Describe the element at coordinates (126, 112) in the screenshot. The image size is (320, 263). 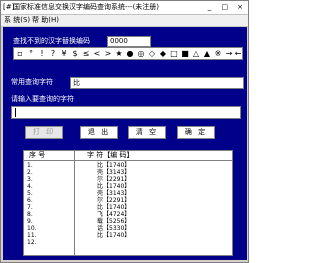
I see `query-input` at that location.